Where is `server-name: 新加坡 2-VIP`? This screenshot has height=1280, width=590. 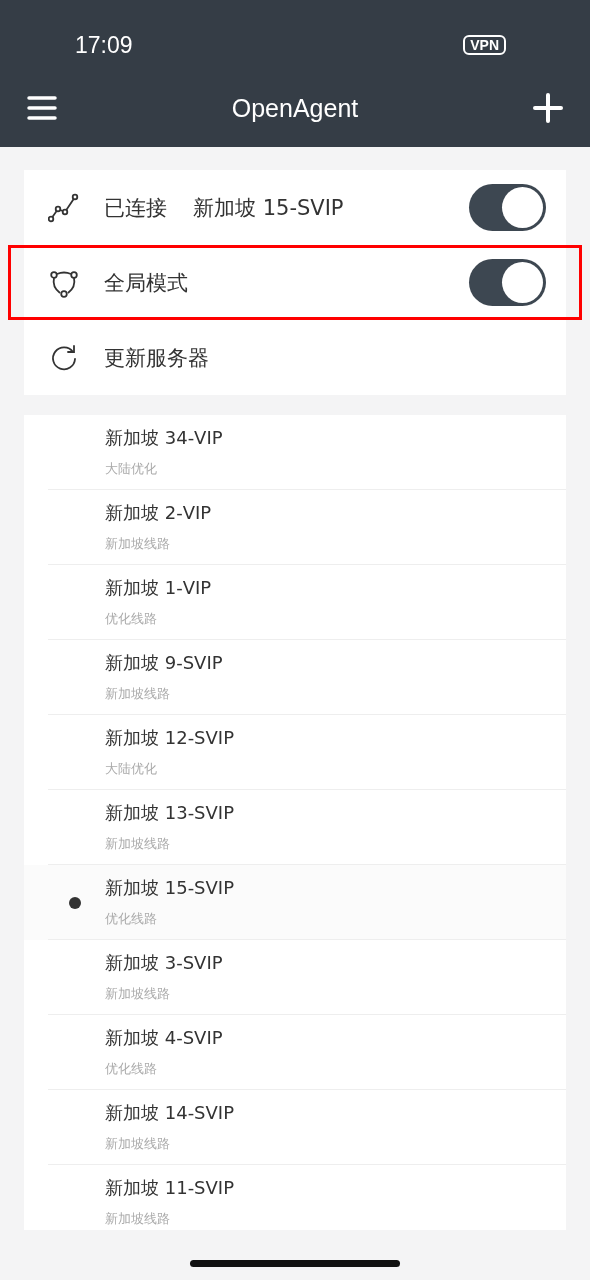 server-name: 新加坡 2-VIP is located at coordinates (159, 513).